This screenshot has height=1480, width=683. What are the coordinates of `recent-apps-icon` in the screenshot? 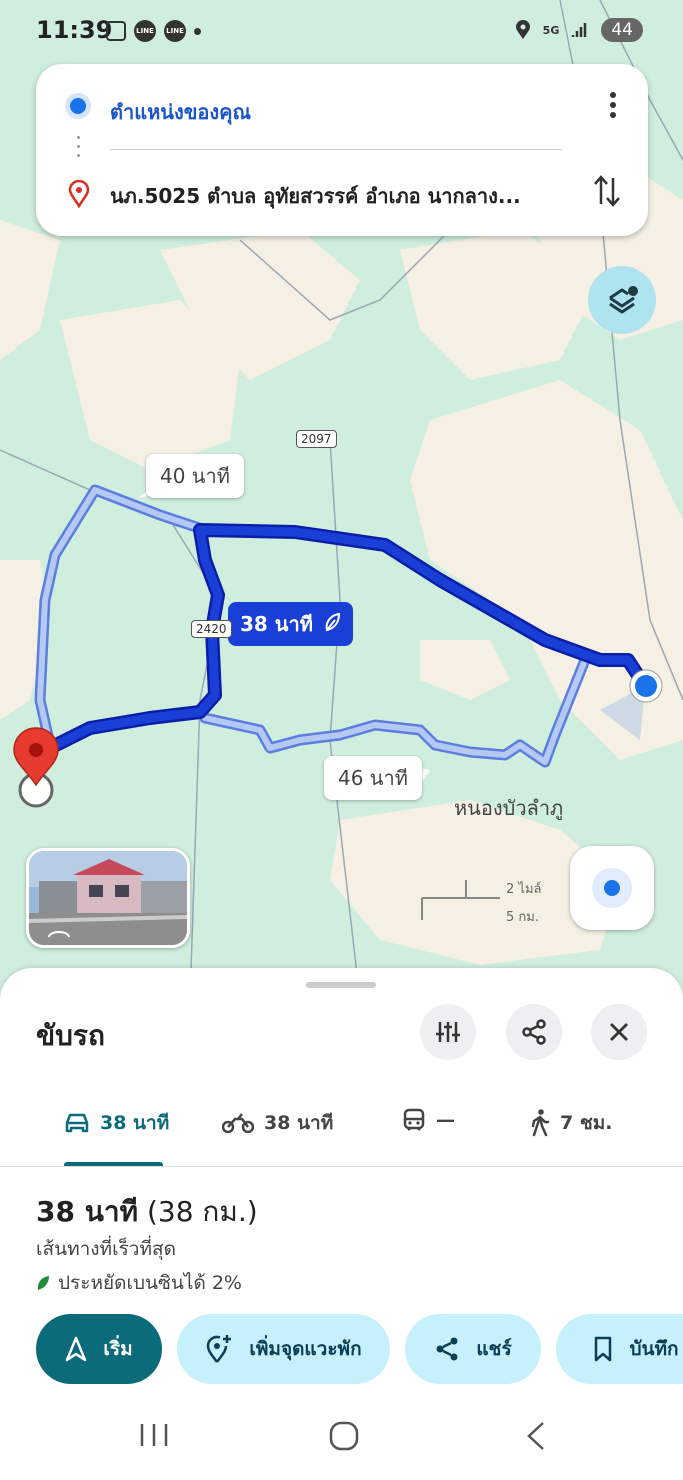 It's located at (154, 1435).